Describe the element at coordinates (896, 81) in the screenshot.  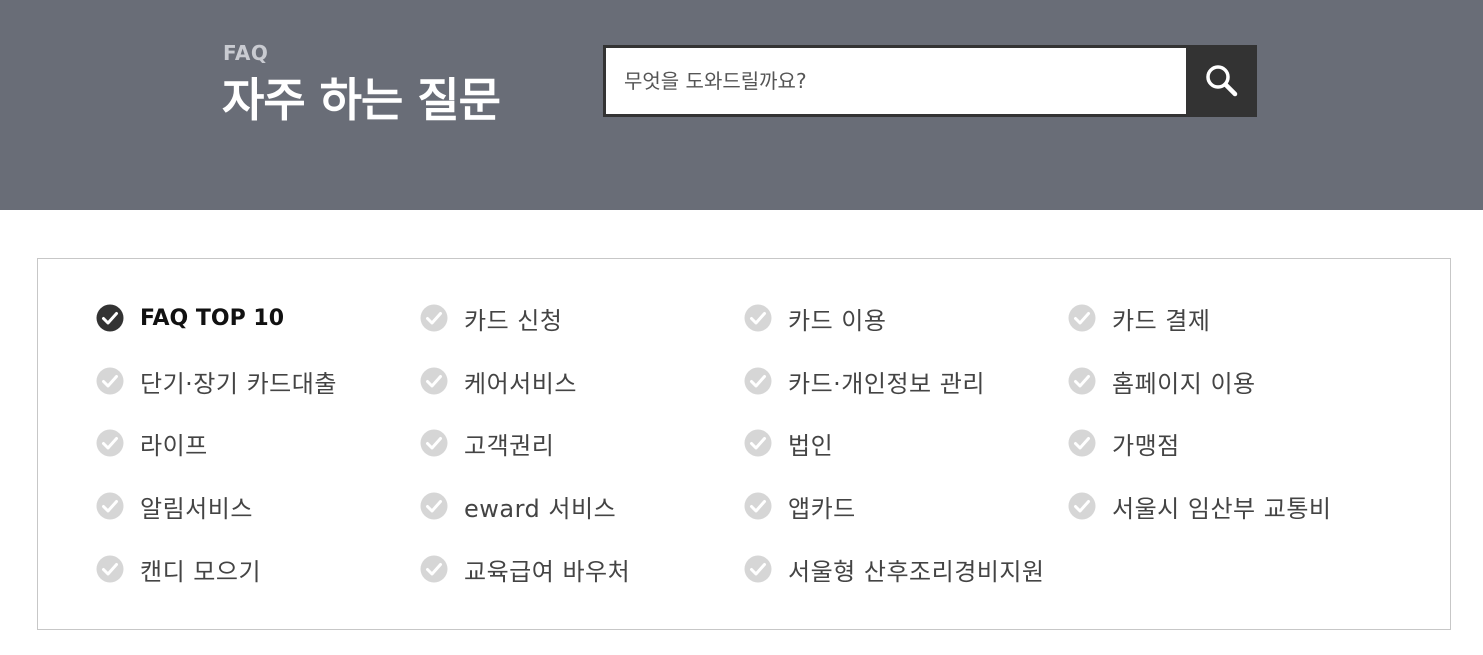
I see `search-input` at that location.